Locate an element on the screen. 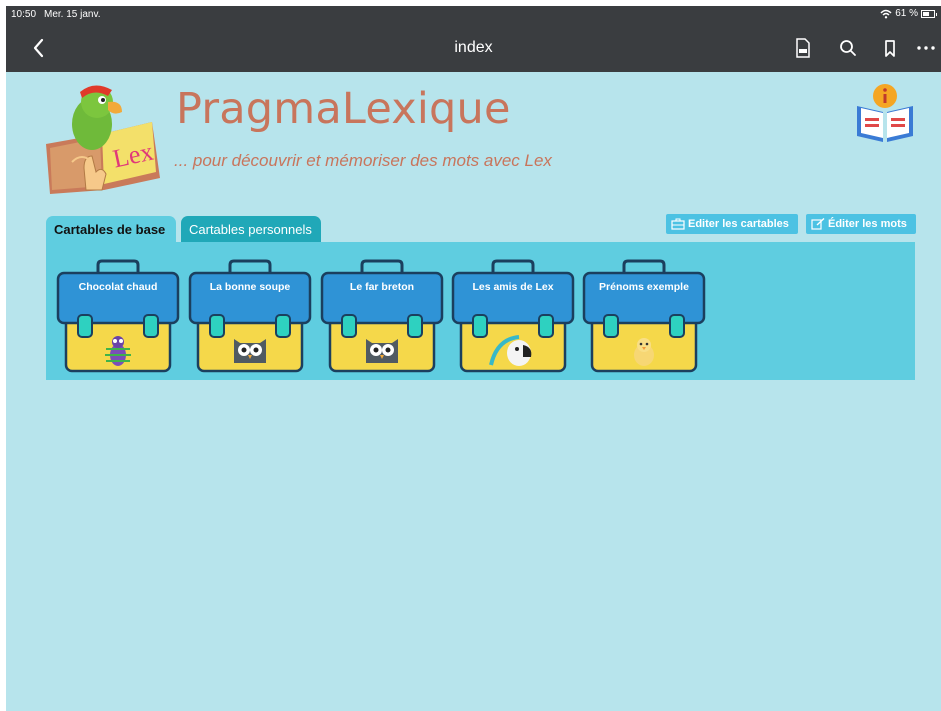 This screenshot has width=941, height=711. back-button is located at coordinates (39, 48).